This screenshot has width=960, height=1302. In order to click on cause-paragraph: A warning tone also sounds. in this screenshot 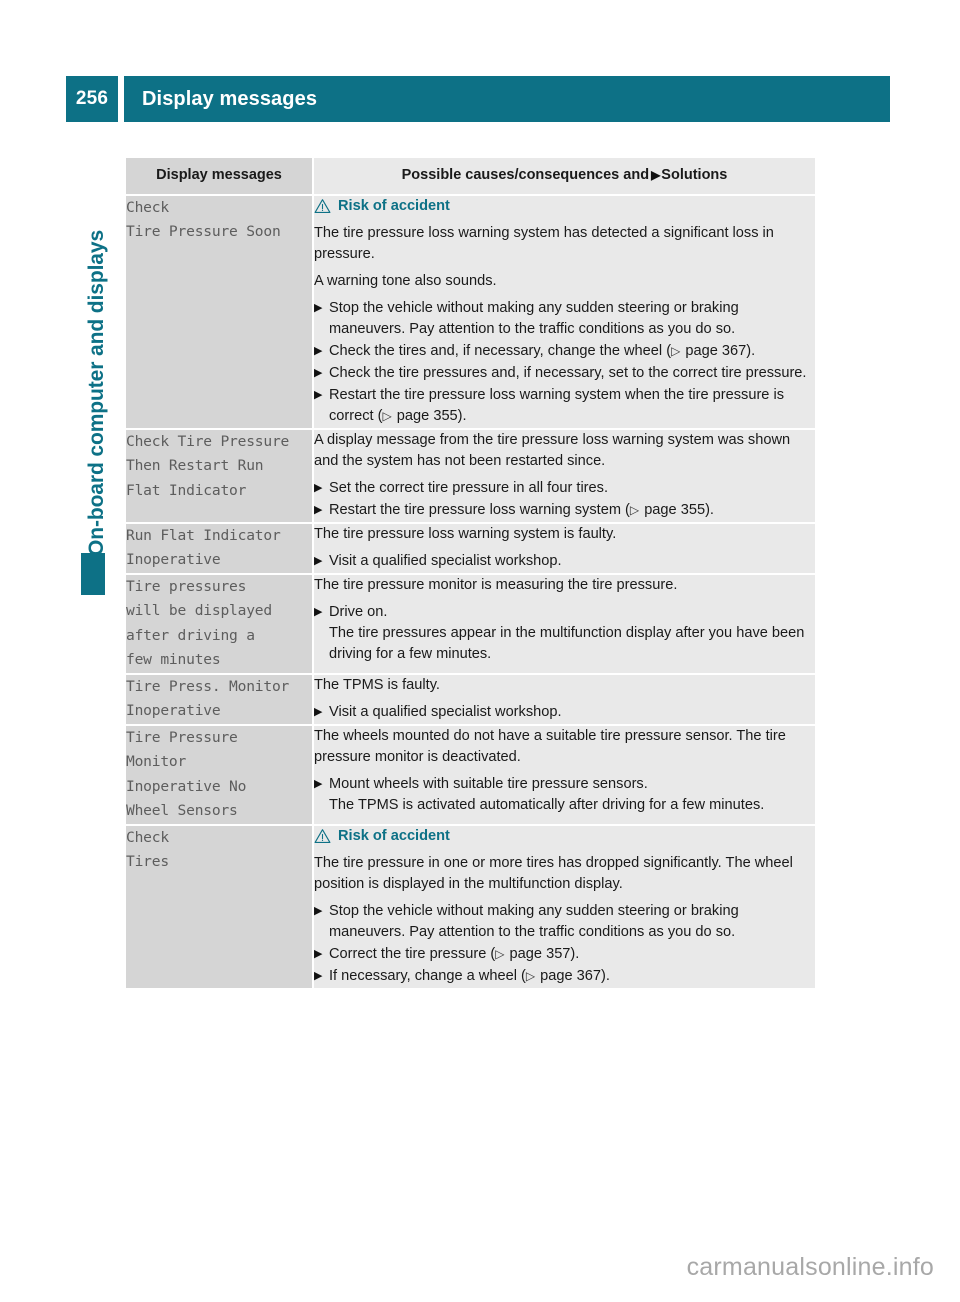, I will do `click(405, 280)`.